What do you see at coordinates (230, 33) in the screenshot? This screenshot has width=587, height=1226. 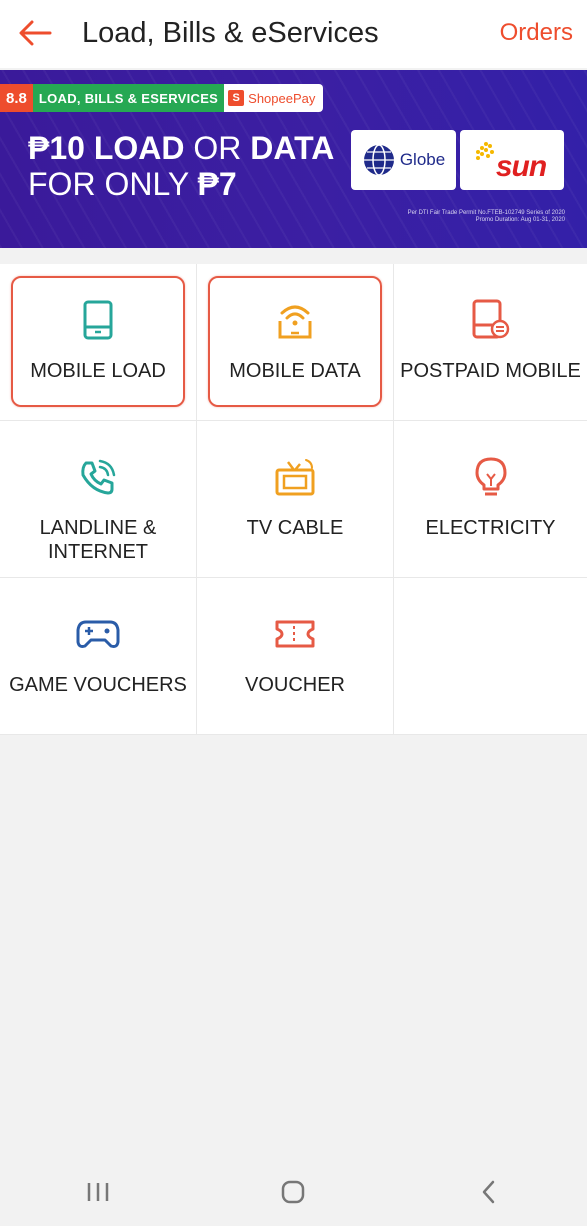 I see `page-title: Load, Bills & eServices` at bounding box center [230, 33].